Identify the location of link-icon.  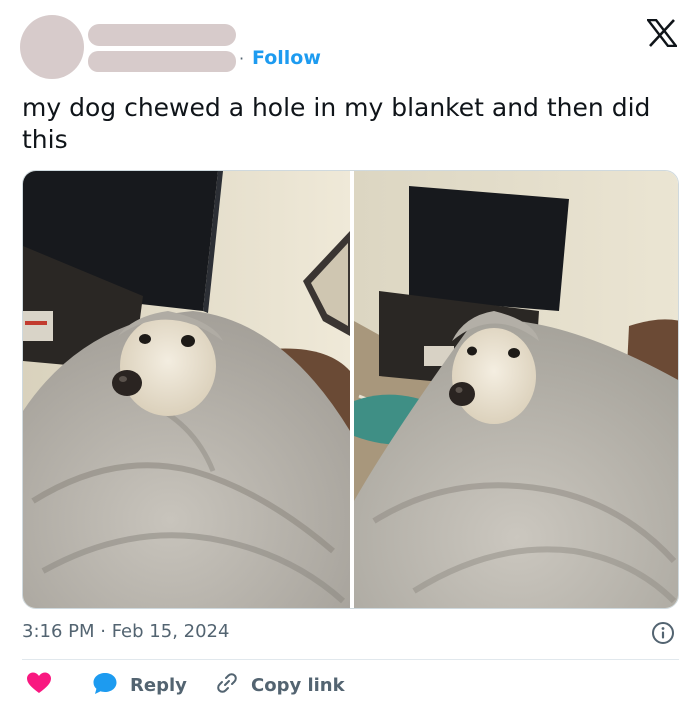
(227, 685).